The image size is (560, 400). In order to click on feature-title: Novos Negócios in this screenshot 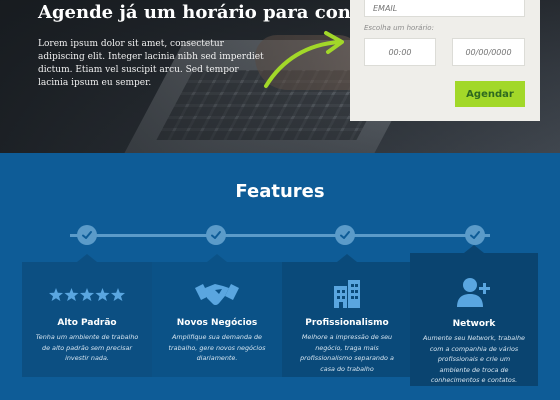, I will do `click(217, 323)`.